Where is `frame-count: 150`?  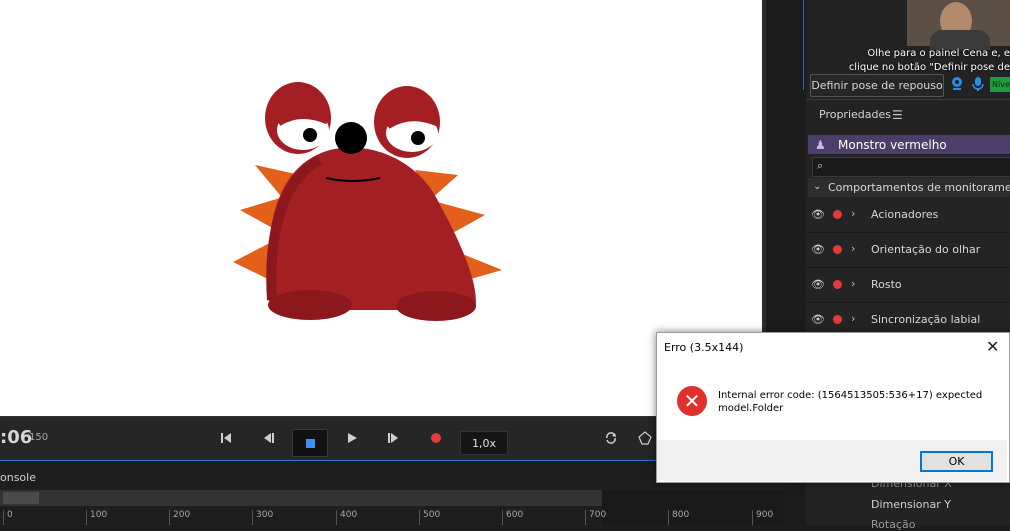
frame-count: 150 is located at coordinates (39, 437).